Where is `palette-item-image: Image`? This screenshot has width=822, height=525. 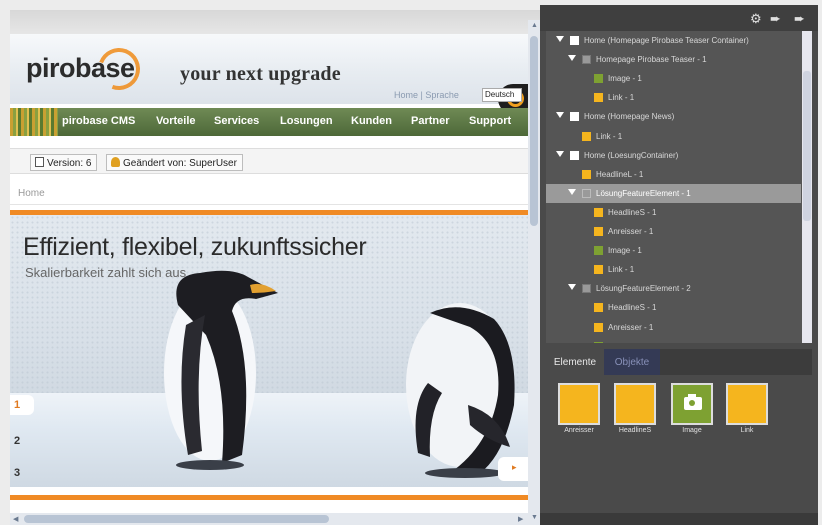 palette-item-image: Image is located at coordinates (693, 413).